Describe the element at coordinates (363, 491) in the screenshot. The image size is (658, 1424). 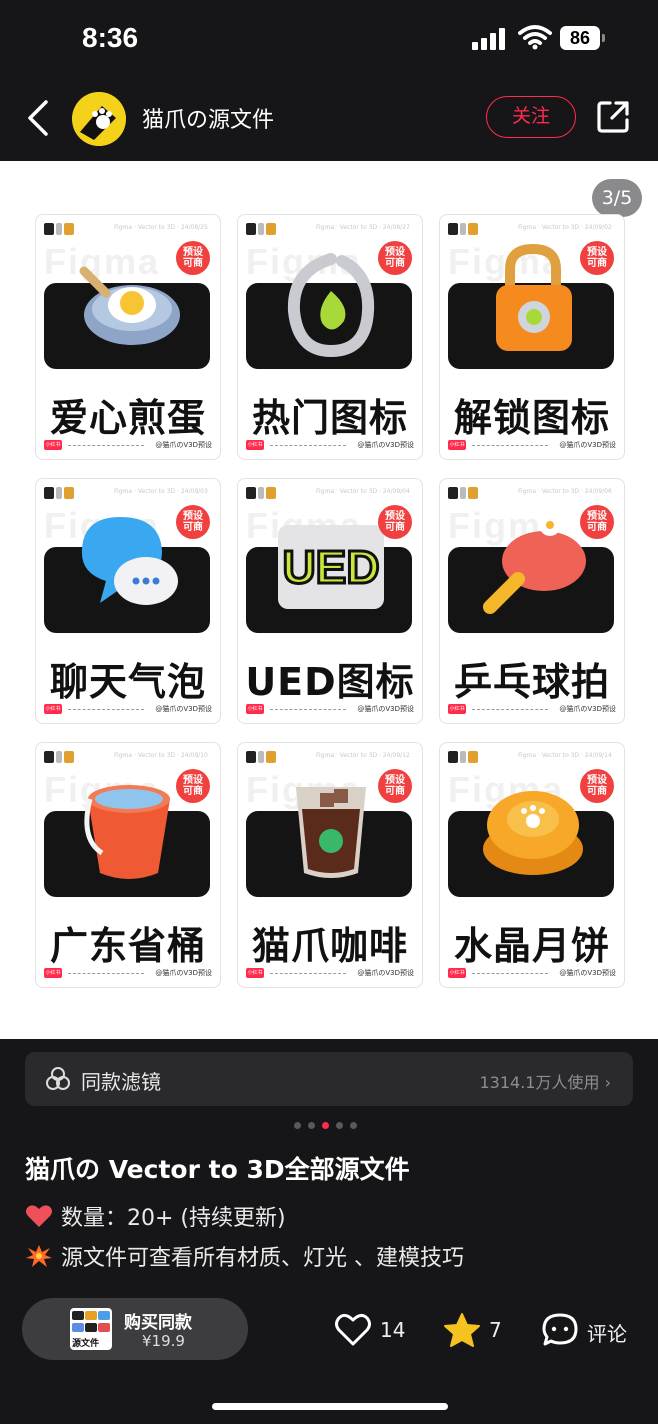
I see `card-meta-text: Figma · Vector to 3D · 24/09/04` at that location.